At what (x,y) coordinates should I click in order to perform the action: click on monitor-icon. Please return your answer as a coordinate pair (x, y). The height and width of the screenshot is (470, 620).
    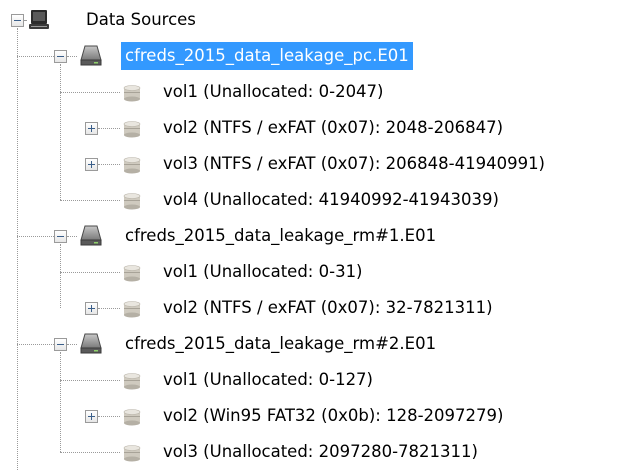
    Looking at the image, I should click on (39, 19).